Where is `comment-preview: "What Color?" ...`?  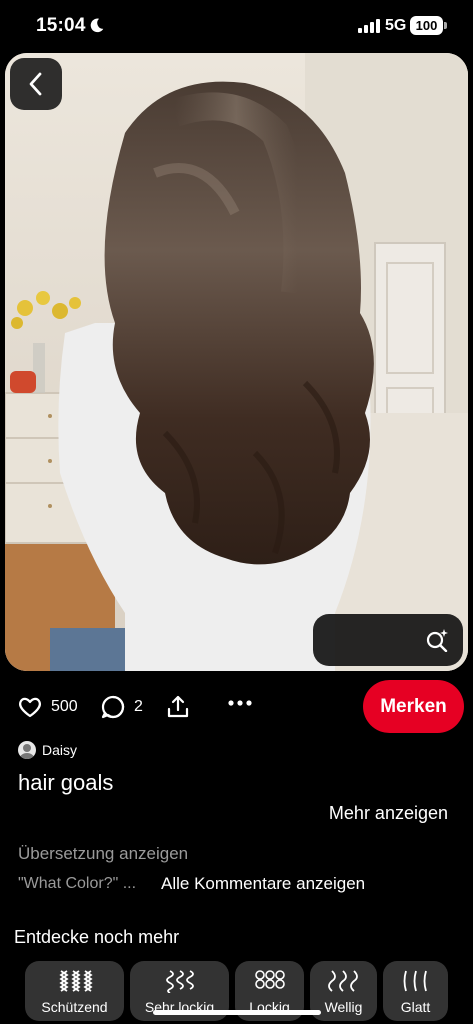
comment-preview: "What Color?" ... is located at coordinates (77, 883).